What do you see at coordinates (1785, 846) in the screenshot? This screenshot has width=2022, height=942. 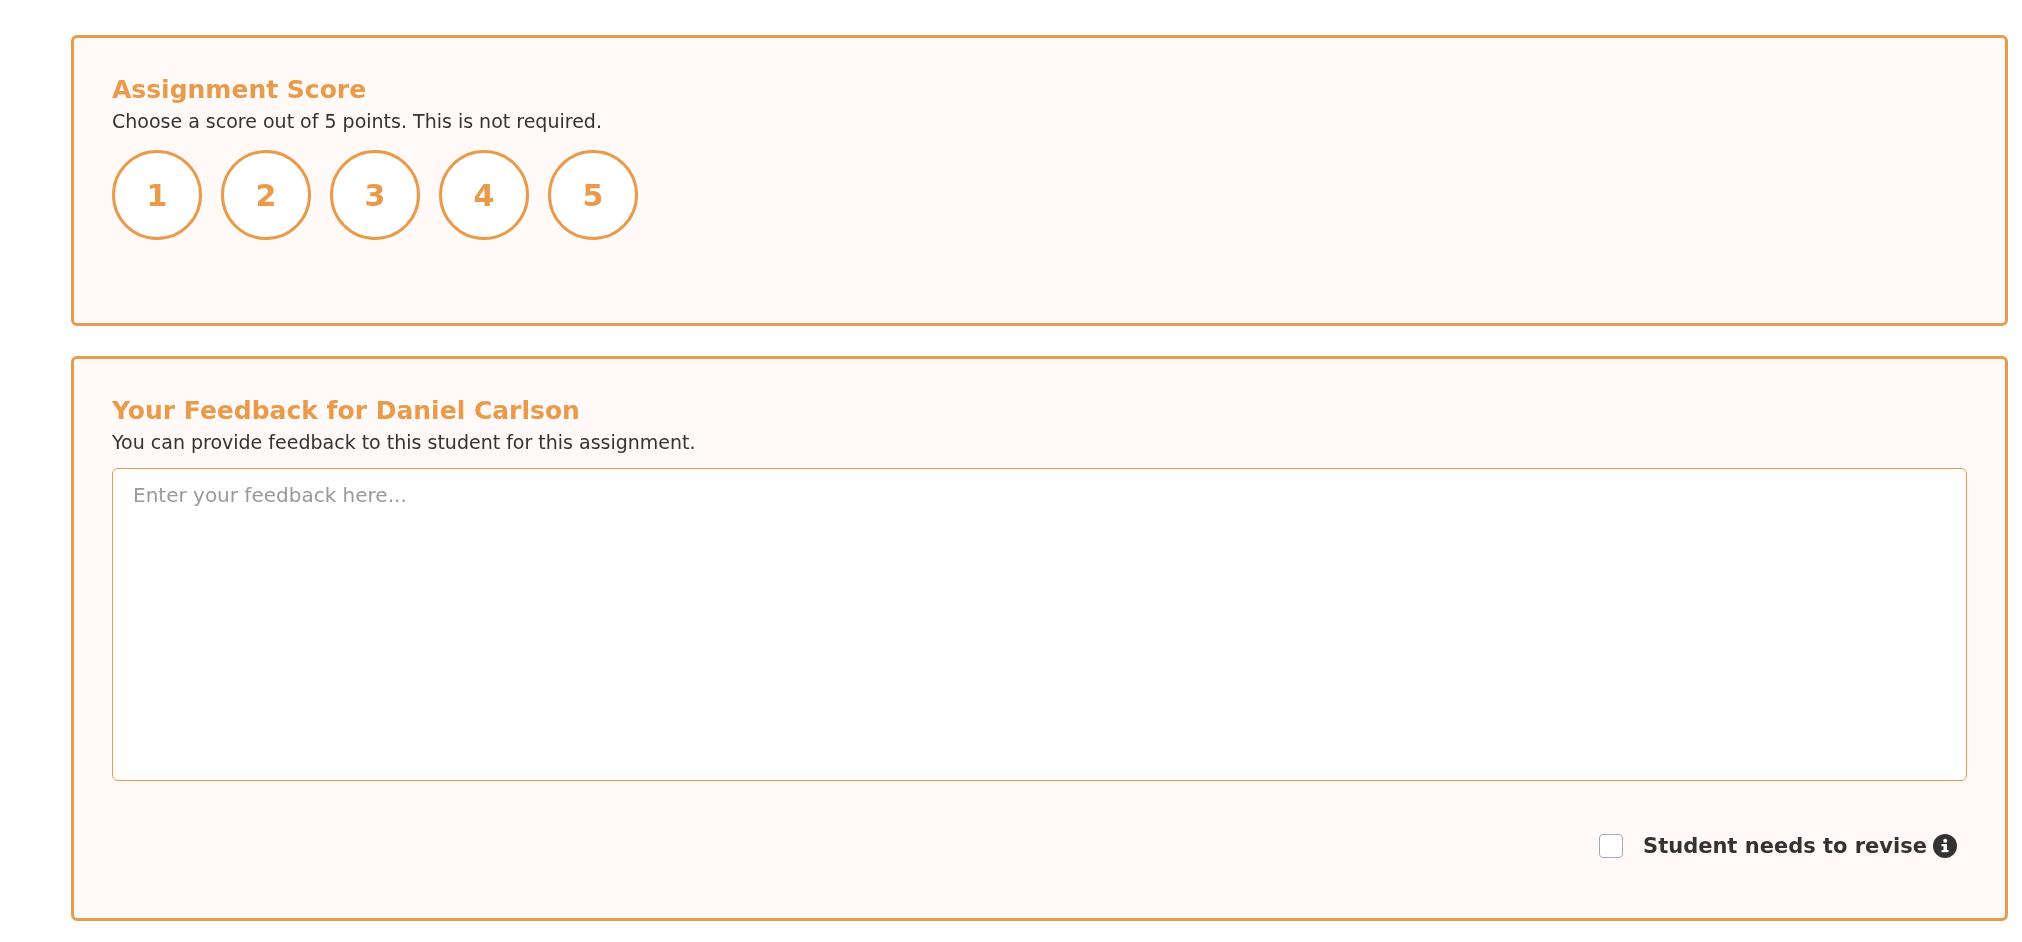 I see `checkbox-label: Student needs to revise` at bounding box center [1785, 846].